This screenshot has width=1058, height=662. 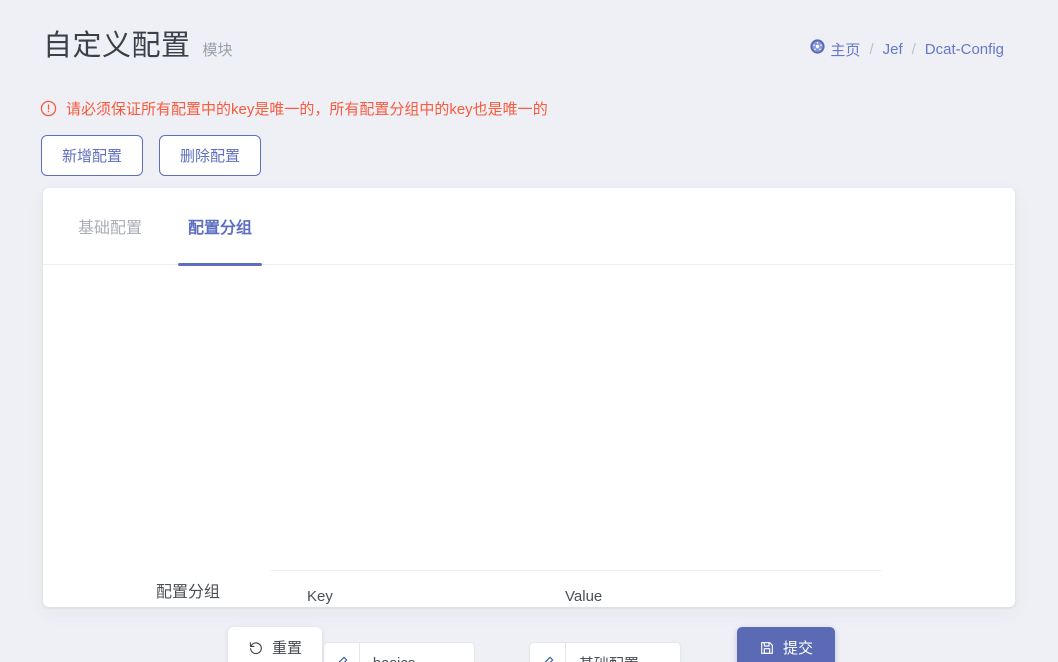 I want to click on warning-text: 请必须保证所有配置中的key是唯一的，所有配置分组中的key也是唯一的, so click(x=307, y=109).